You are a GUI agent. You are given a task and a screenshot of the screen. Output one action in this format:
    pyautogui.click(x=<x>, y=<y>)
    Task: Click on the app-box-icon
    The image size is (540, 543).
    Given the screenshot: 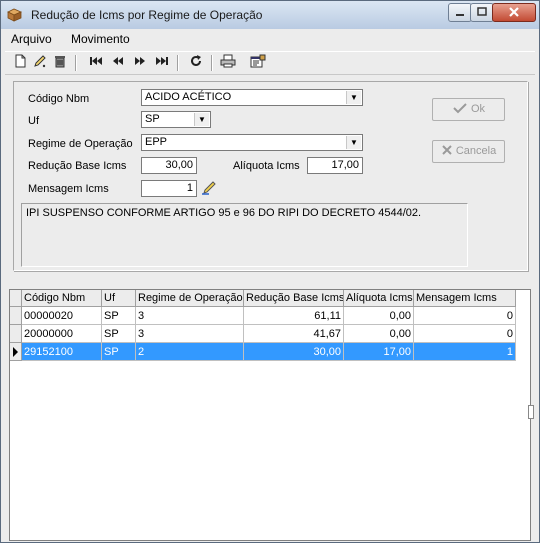 What is the action you would take?
    pyautogui.click(x=14, y=15)
    